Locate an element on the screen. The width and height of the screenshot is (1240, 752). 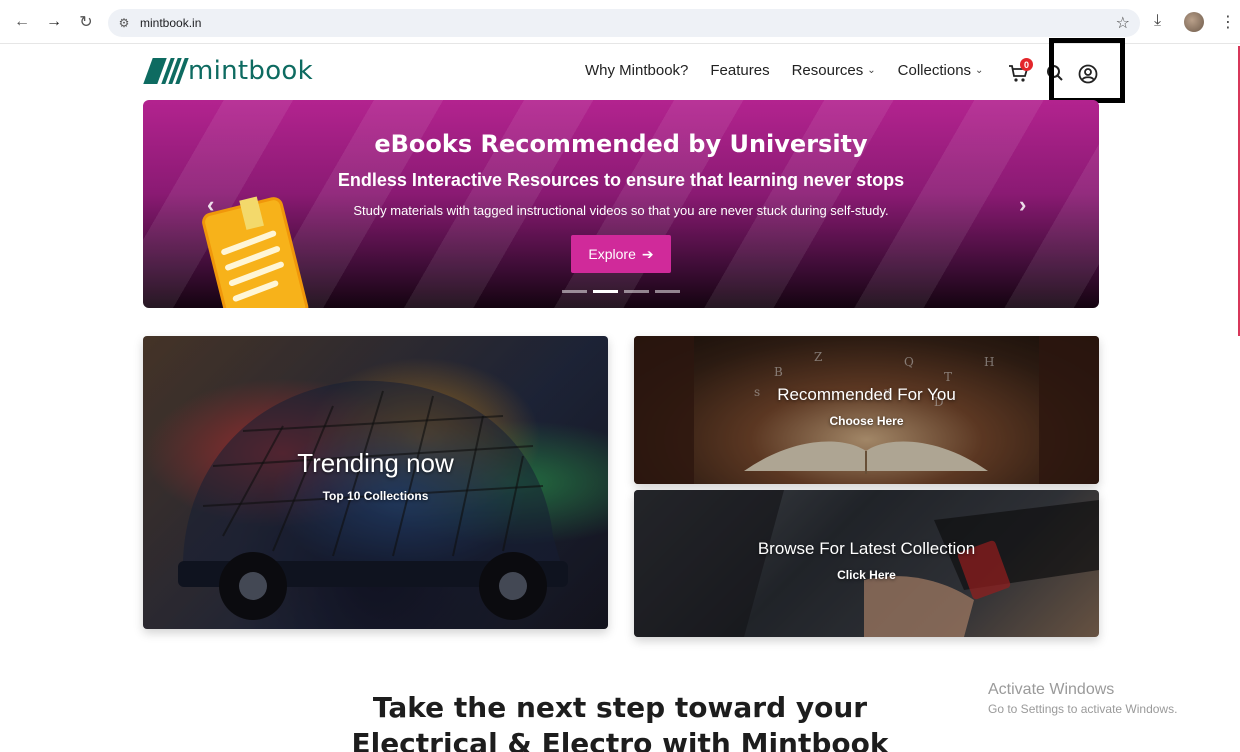
watermark-subtitle: Go to Settings to activate Windows. is located at coordinates (1083, 709).